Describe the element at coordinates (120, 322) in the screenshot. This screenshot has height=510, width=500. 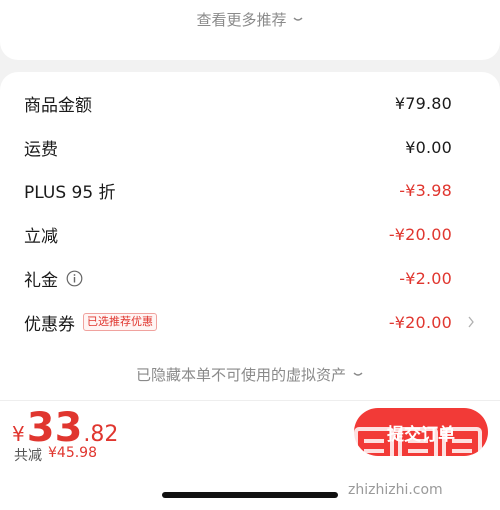
I see `coupon-tag: 已选推荐优惠` at that location.